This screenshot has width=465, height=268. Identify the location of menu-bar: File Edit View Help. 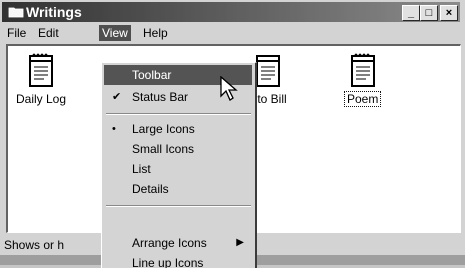
(232, 33).